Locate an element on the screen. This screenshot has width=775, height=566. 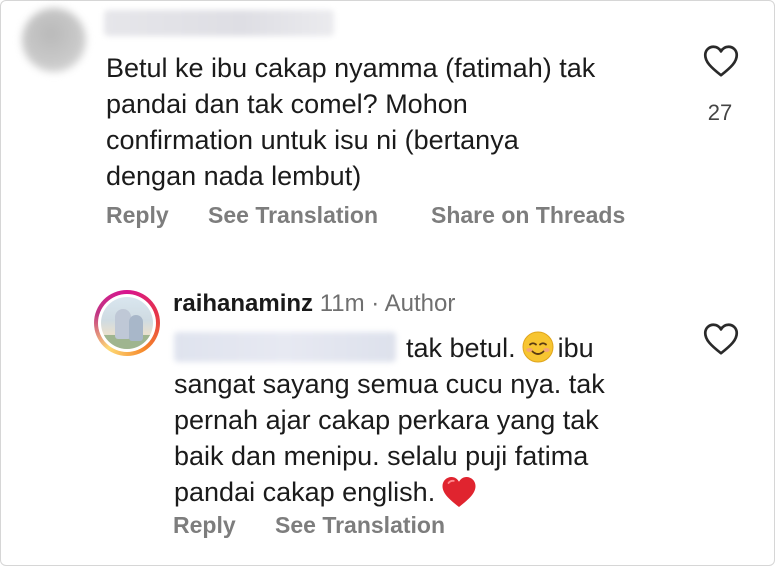
reply-time: 11m is located at coordinates (342, 303).